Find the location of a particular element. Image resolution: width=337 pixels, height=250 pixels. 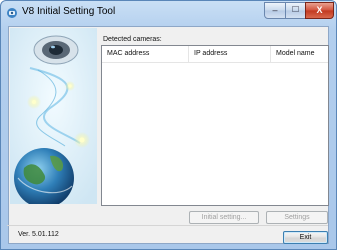

maximize-icon: □ is located at coordinates (295, 9).